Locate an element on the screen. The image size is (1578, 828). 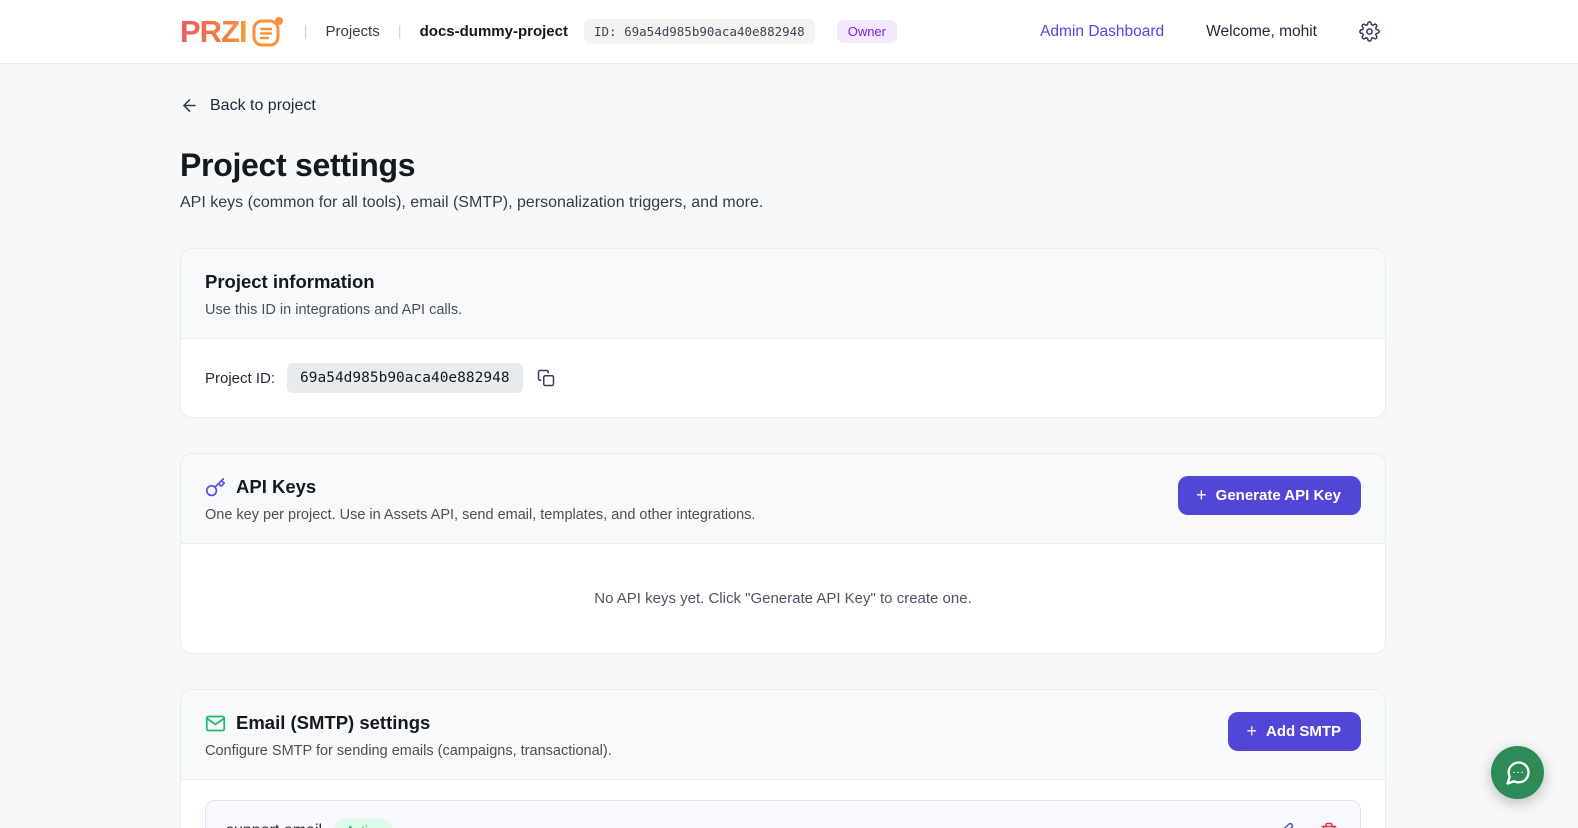
project-id-value: 69a54d985b90aca40e882948 is located at coordinates (405, 378).